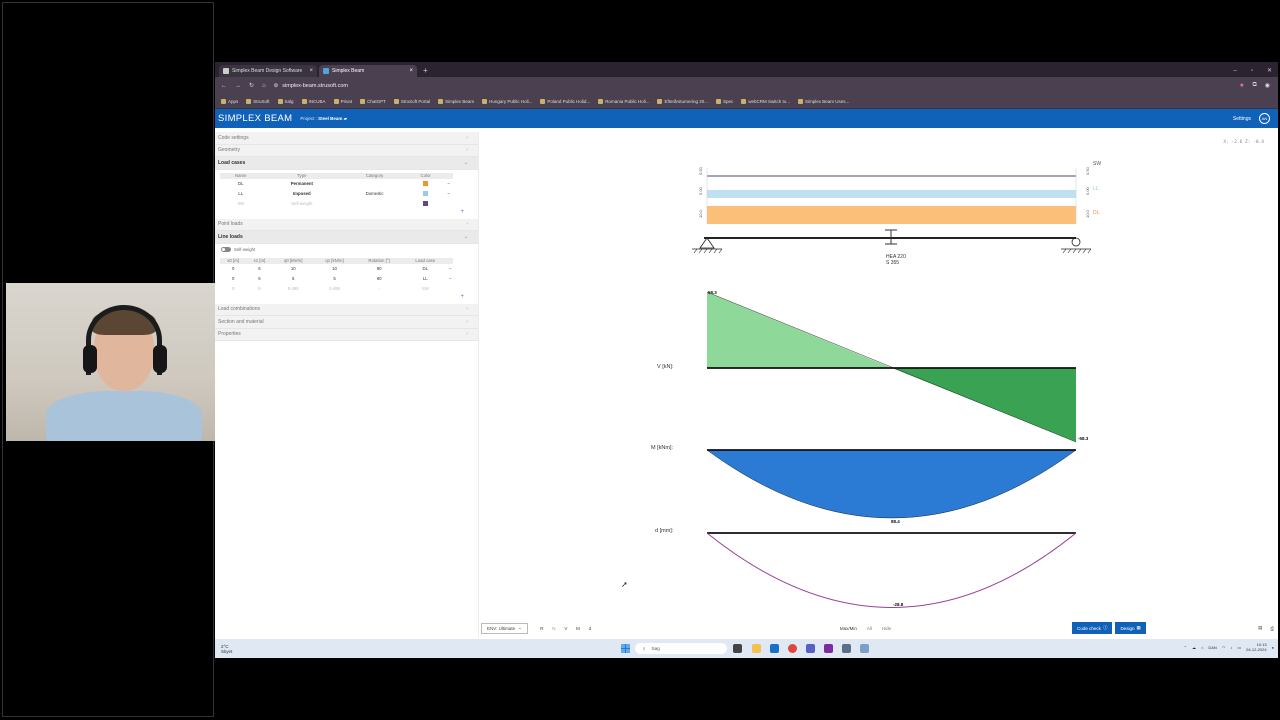  I want to click on reload-icon: ↻, so click(251, 85).